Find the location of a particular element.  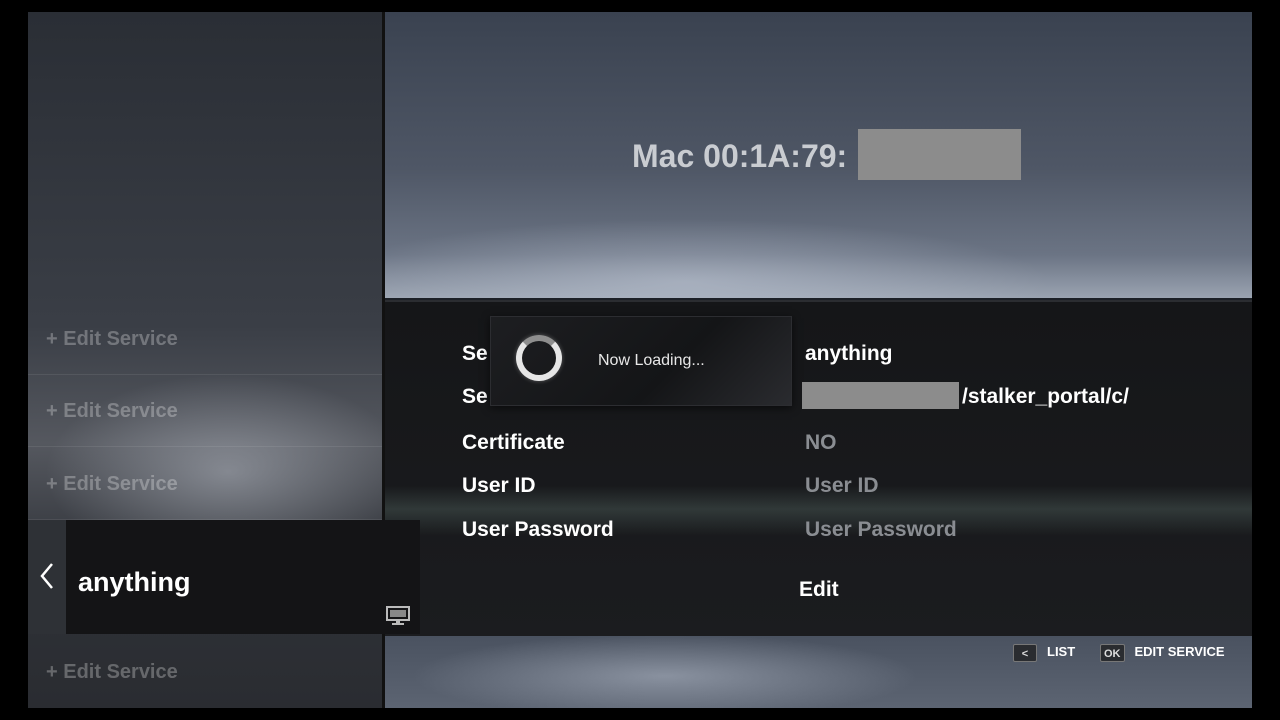

mac-address-label: Mac 00:1A:79: is located at coordinates (740, 156).